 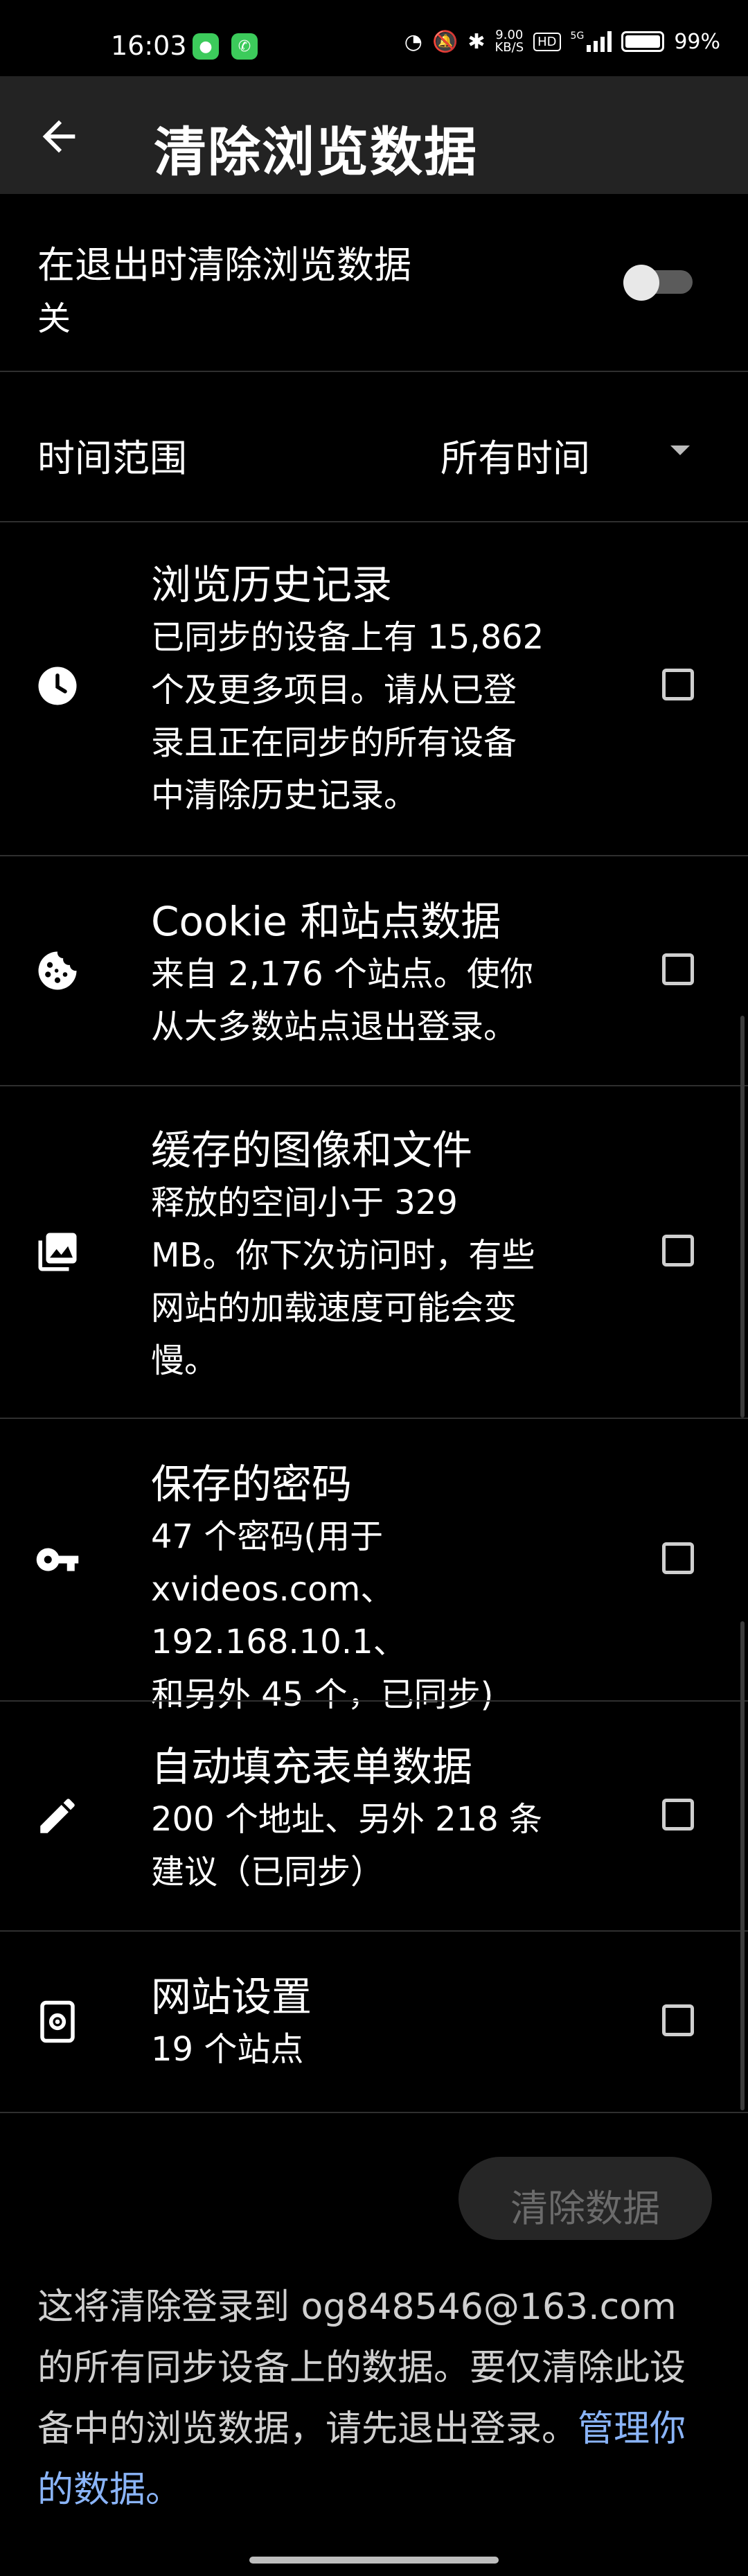 What do you see at coordinates (326, 921) in the screenshot?
I see `cookies-title: Cookie 和站点数据` at bounding box center [326, 921].